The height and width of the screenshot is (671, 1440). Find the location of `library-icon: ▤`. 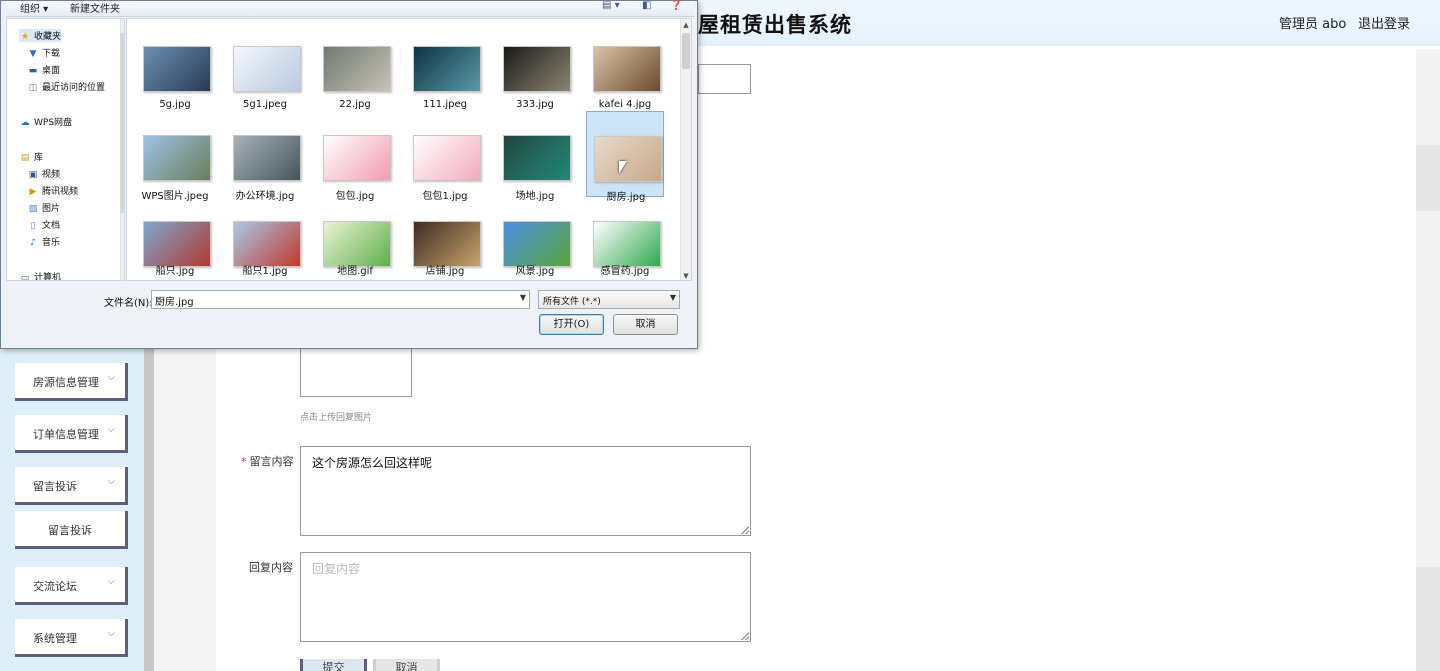

library-icon: ▤ is located at coordinates (25, 158).